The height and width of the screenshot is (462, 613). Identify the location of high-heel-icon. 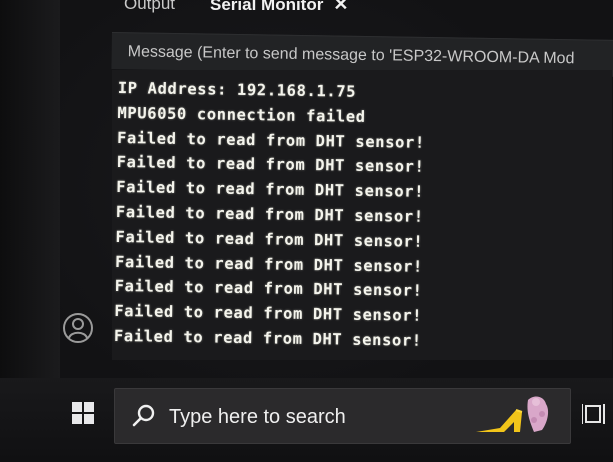
(518, 415).